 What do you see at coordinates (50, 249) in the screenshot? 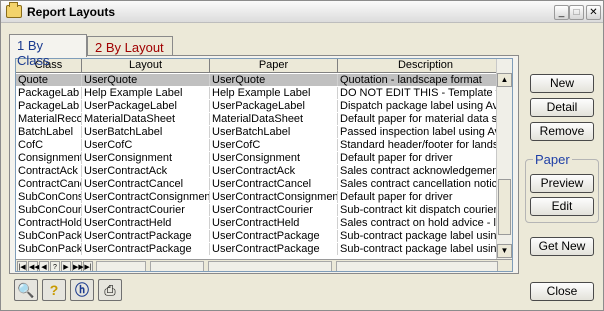
I see `table-cell: SubConPack` at bounding box center [50, 249].